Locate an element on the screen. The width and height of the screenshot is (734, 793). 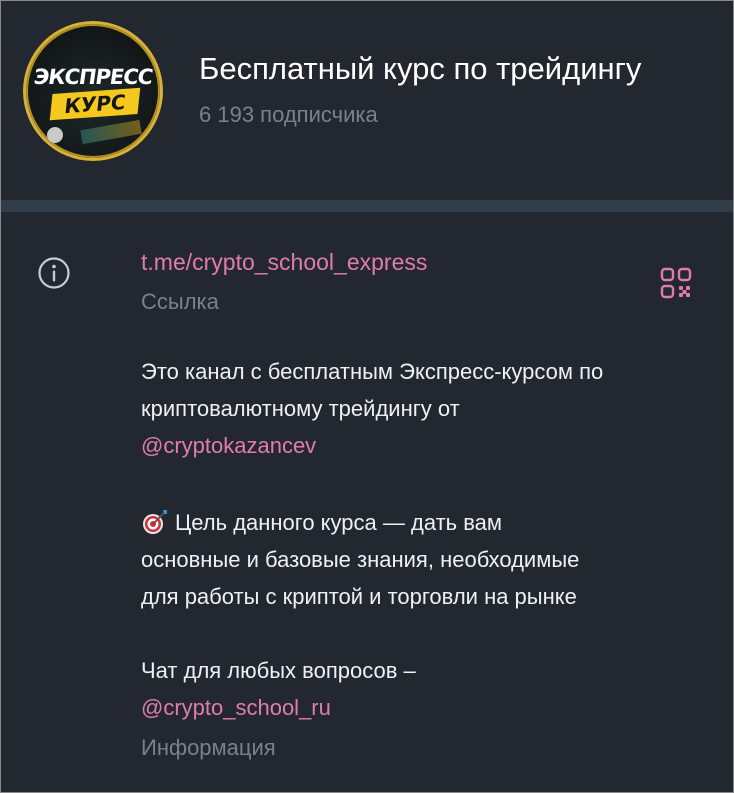
description-line: основные и базовые знания, необходимые is located at coordinates (360, 559).